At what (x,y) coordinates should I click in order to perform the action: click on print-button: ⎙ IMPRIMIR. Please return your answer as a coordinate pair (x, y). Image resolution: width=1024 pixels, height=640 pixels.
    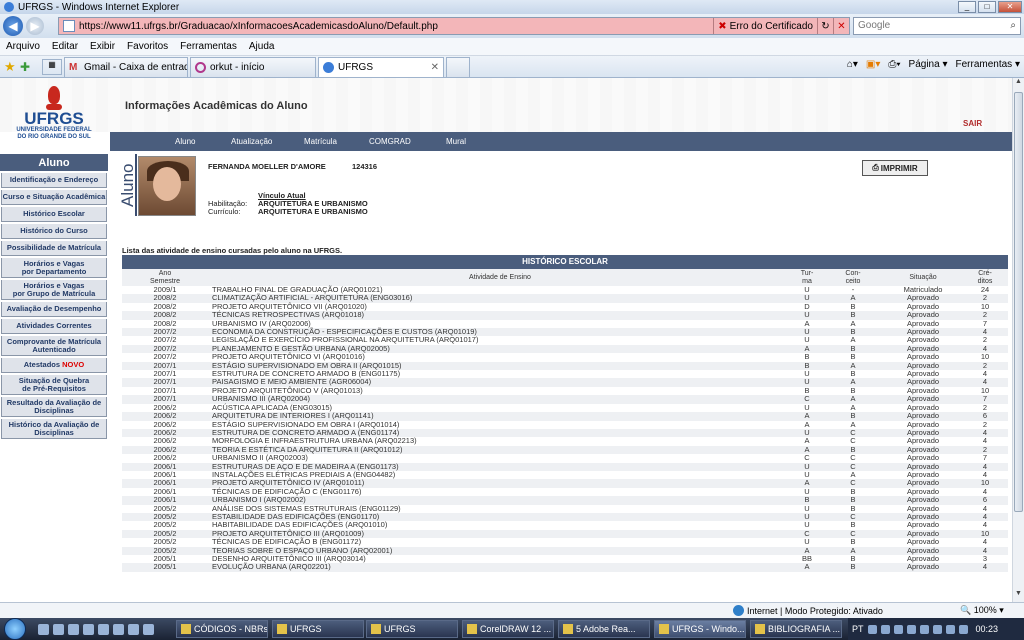
    Looking at the image, I should click on (895, 168).